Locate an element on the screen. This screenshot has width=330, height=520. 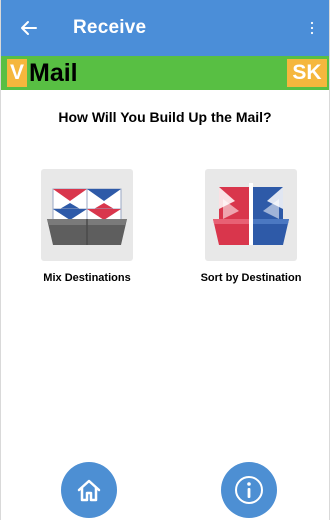
overflow-menu-button is located at coordinates (312, 28).